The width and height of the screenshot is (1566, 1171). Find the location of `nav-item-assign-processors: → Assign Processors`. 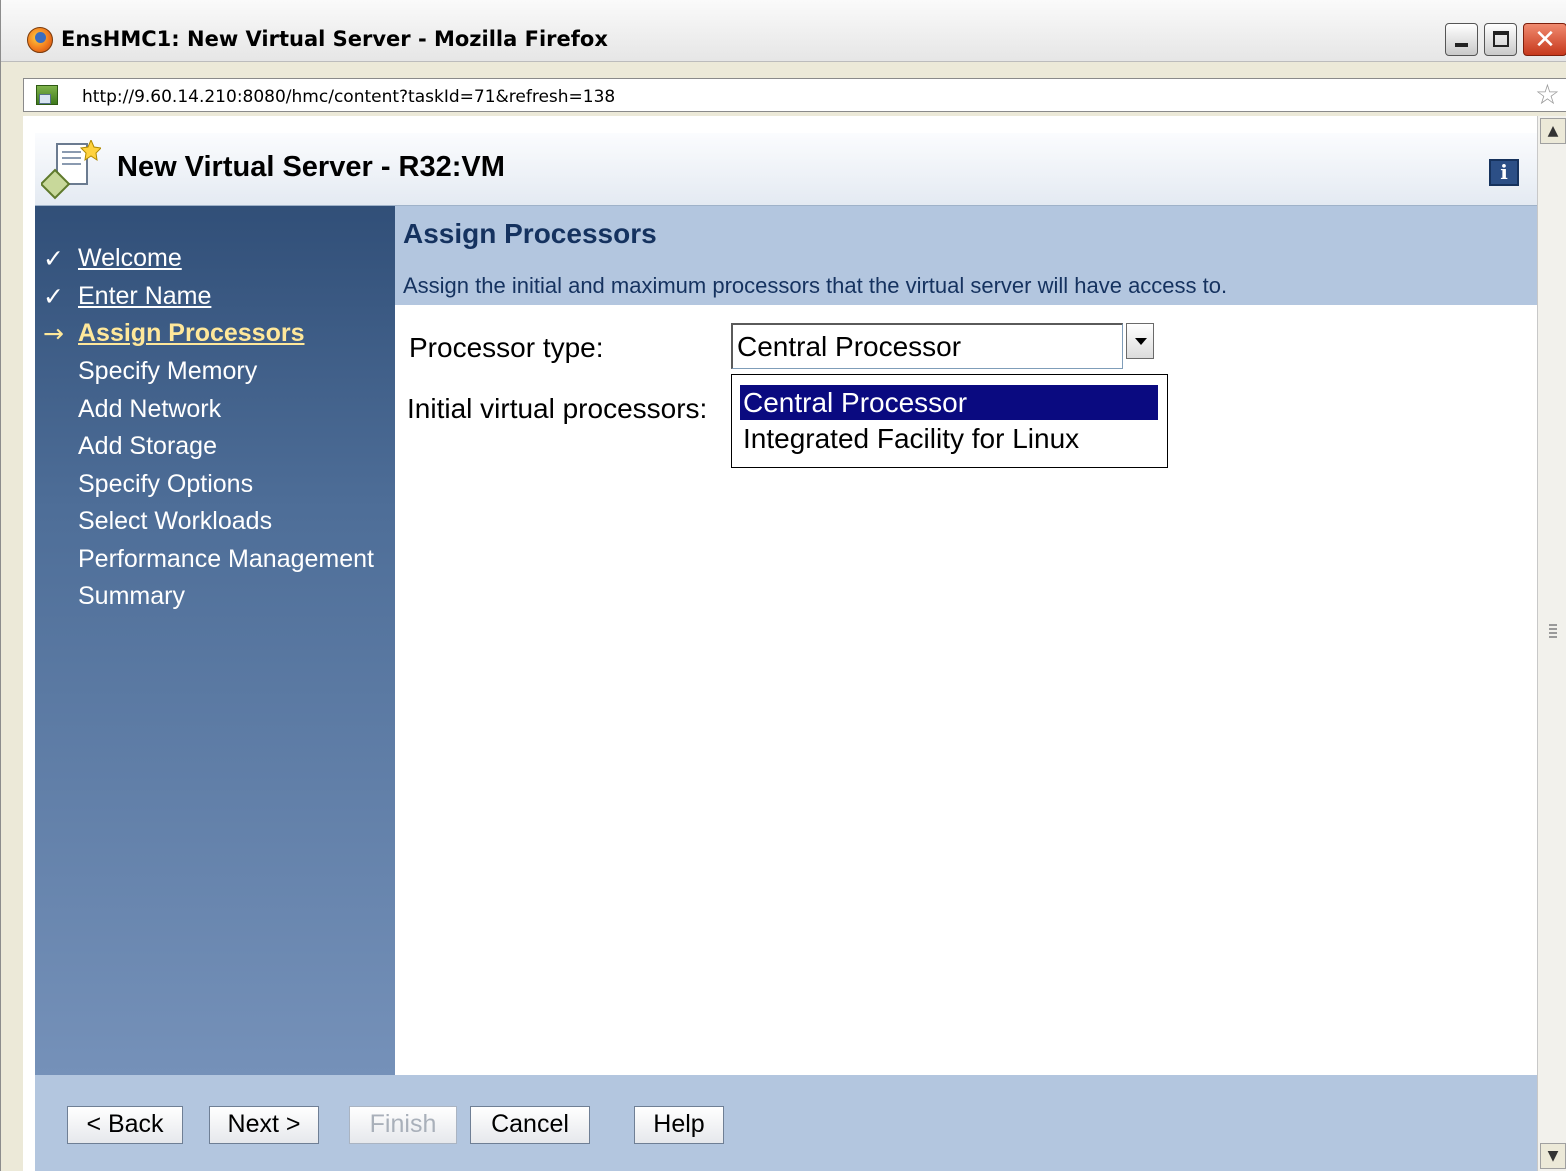

nav-item-assign-processors: → Assign Processors is located at coordinates (215, 336).